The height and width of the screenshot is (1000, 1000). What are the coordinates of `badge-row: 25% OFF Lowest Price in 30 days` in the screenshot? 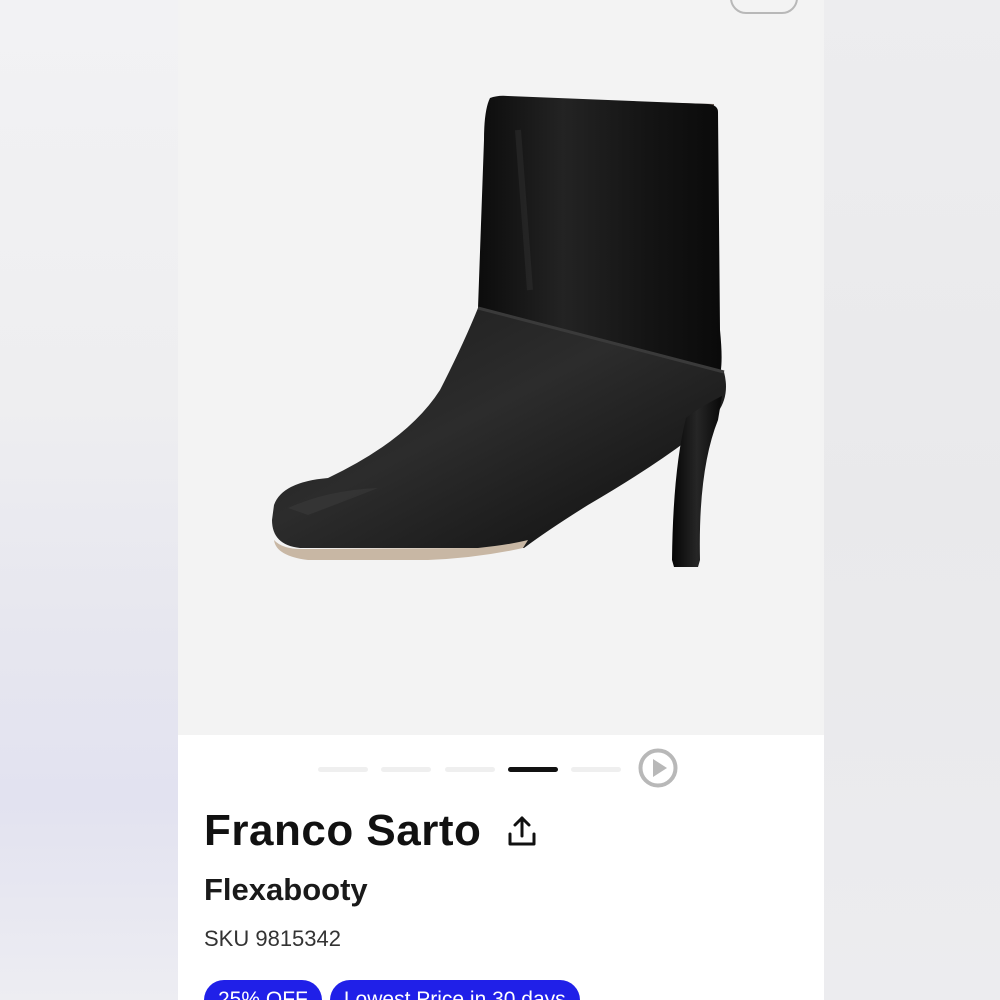 It's located at (392, 990).